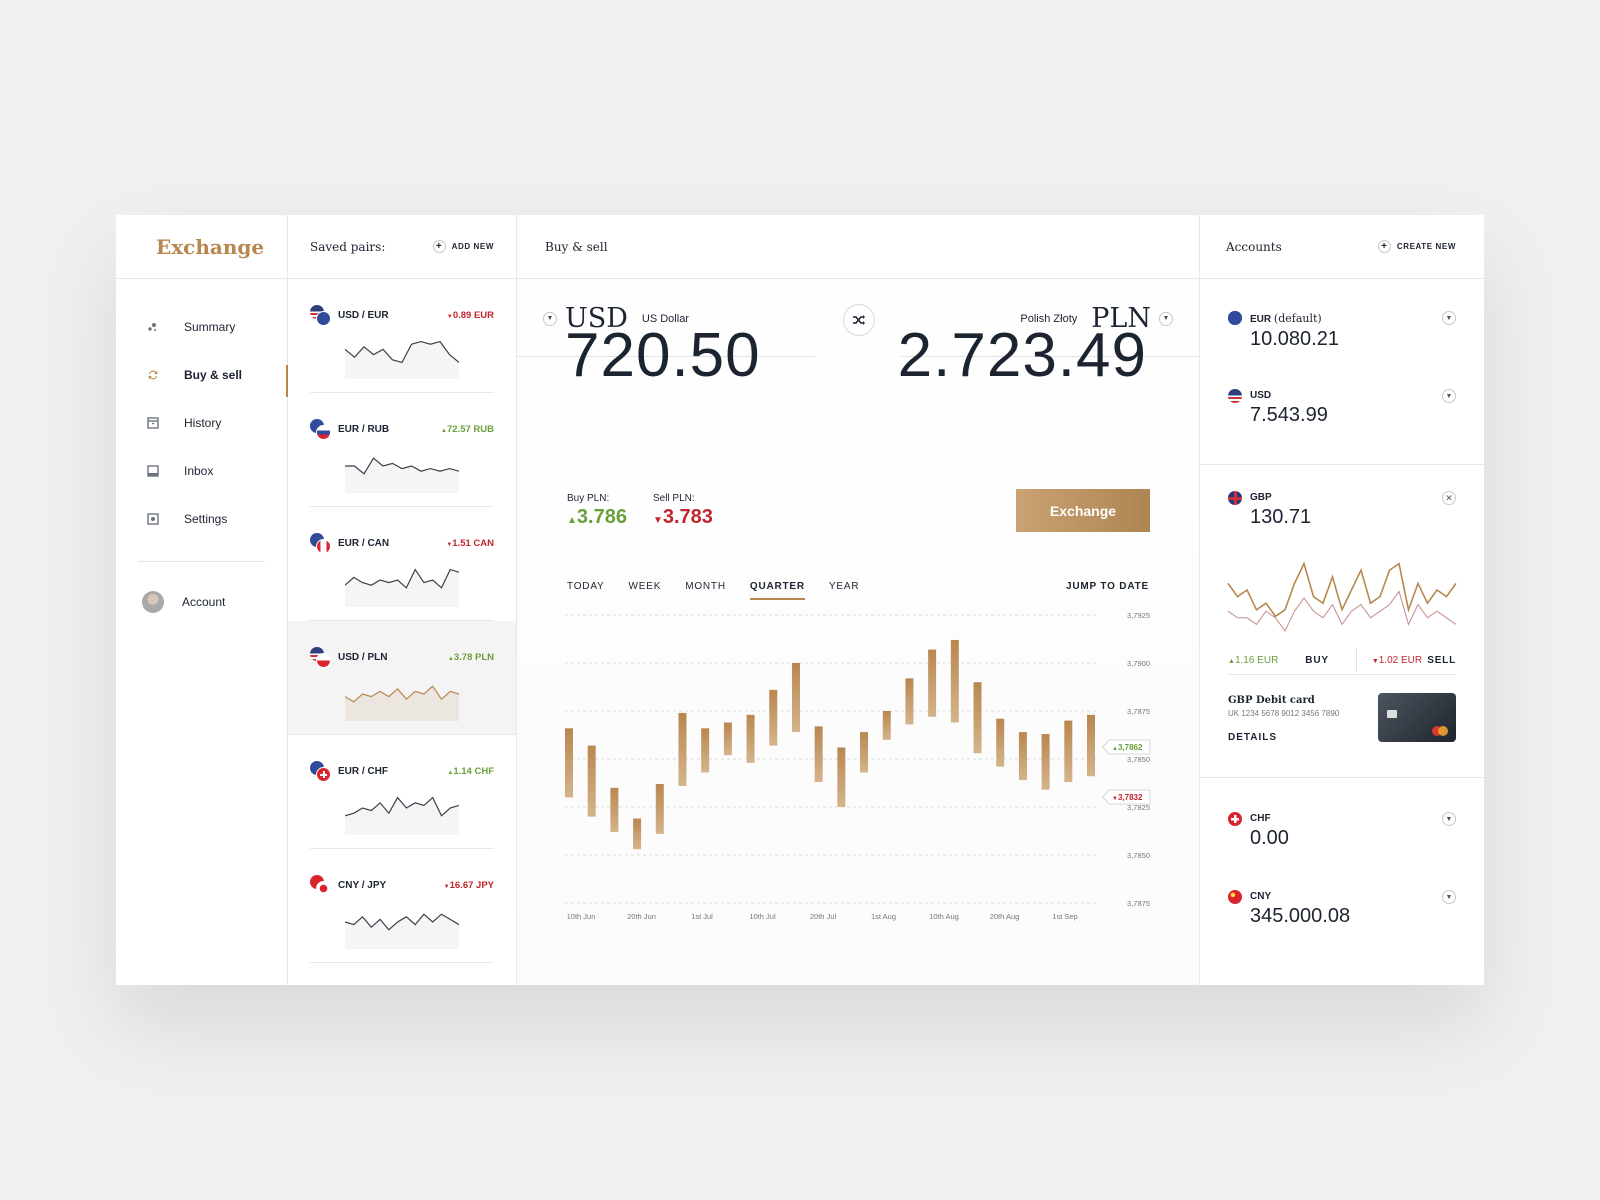  Describe the element at coordinates (645, 590) in the screenshot. I see `tab-week: WEEK` at that location.